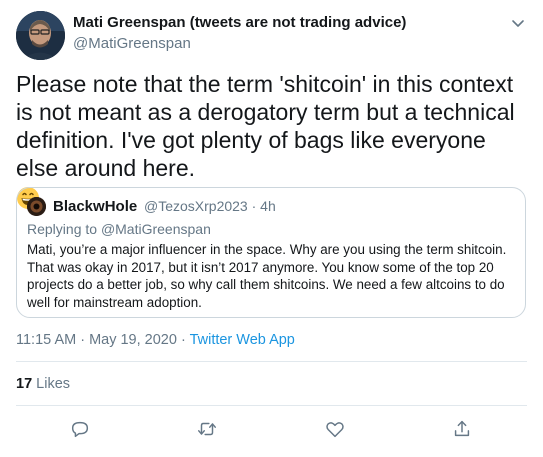 The height and width of the screenshot is (457, 543). What do you see at coordinates (132, 43) in the screenshot?
I see `author-handle: @MatiGreenspan` at bounding box center [132, 43].